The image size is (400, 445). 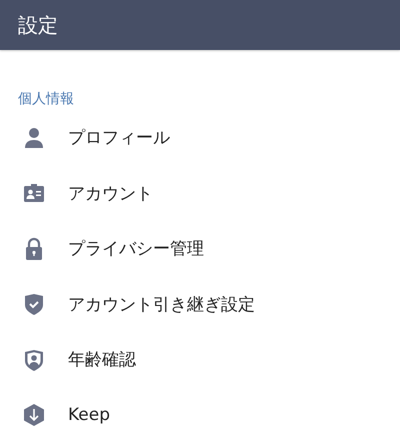 What do you see at coordinates (34, 304) in the screenshot?
I see `shield-check-icon` at bounding box center [34, 304].